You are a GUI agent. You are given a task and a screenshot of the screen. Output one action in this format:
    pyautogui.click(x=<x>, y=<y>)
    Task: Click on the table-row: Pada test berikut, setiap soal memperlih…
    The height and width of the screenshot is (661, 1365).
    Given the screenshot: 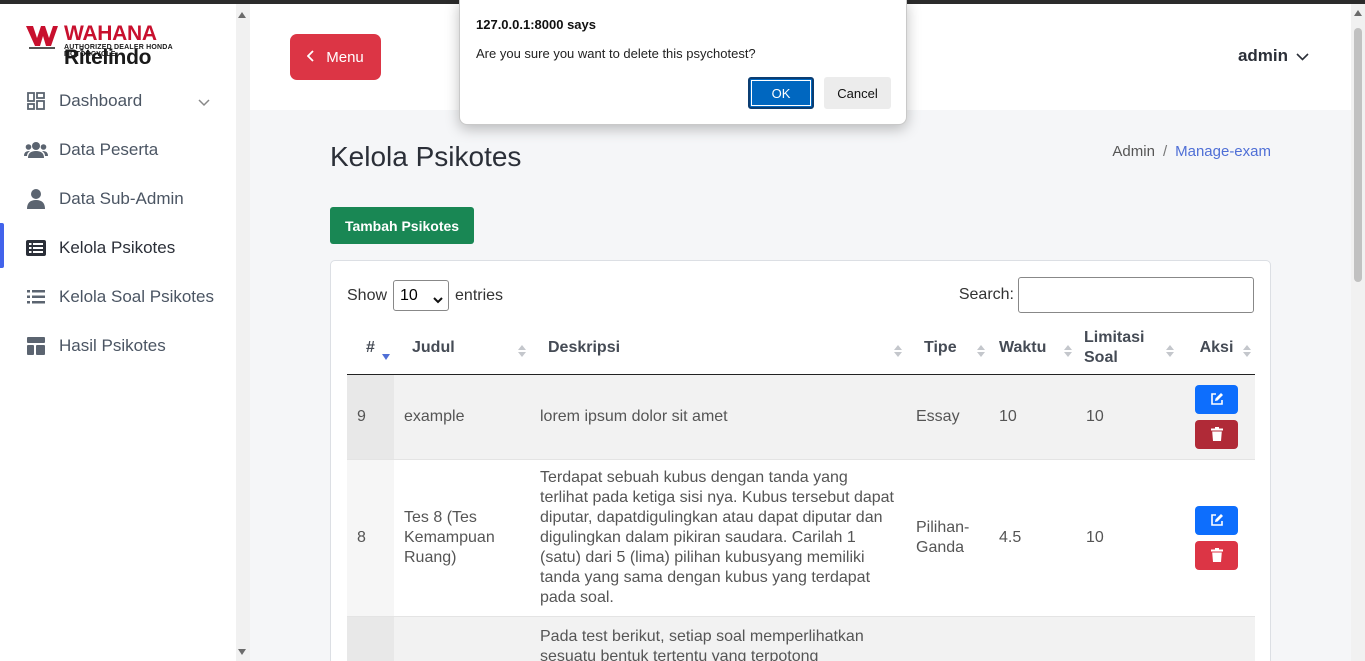 What is the action you would take?
    pyautogui.click(x=801, y=638)
    